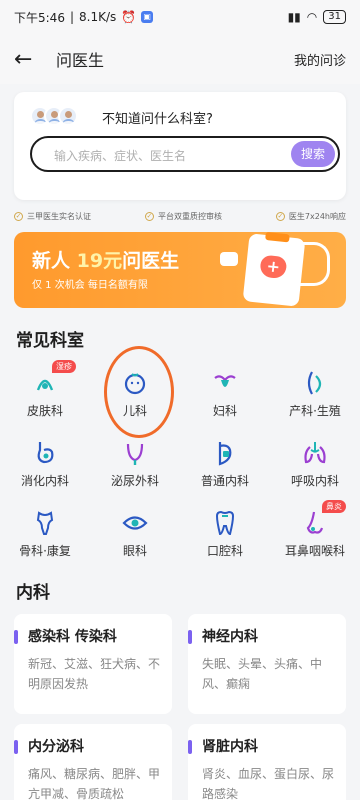  Describe the element at coordinates (54, 116) in the screenshot. I see `doctor-avatars` at that location.